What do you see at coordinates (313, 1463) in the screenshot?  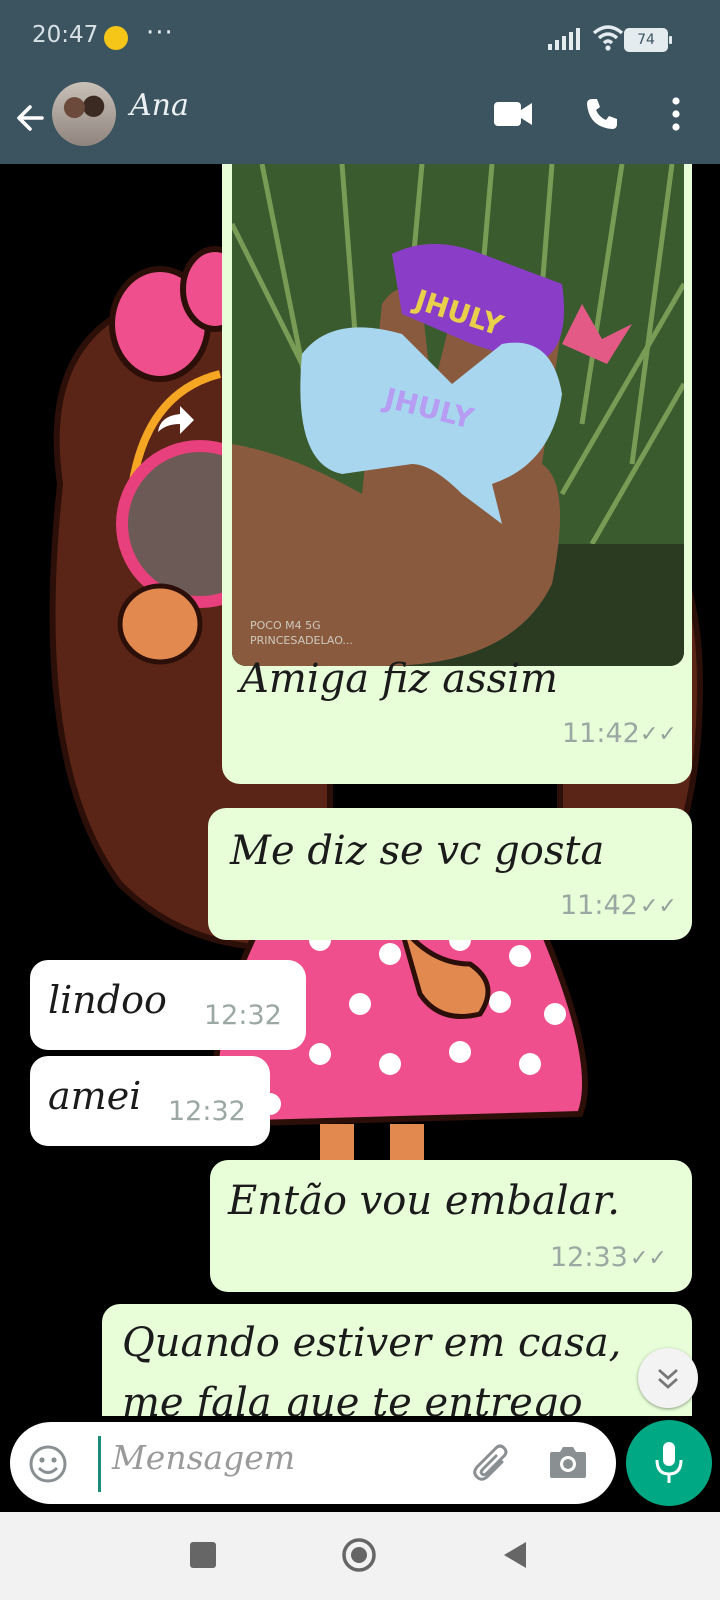 I see `message-input-container: Mensagem` at bounding box center [313, 1463].